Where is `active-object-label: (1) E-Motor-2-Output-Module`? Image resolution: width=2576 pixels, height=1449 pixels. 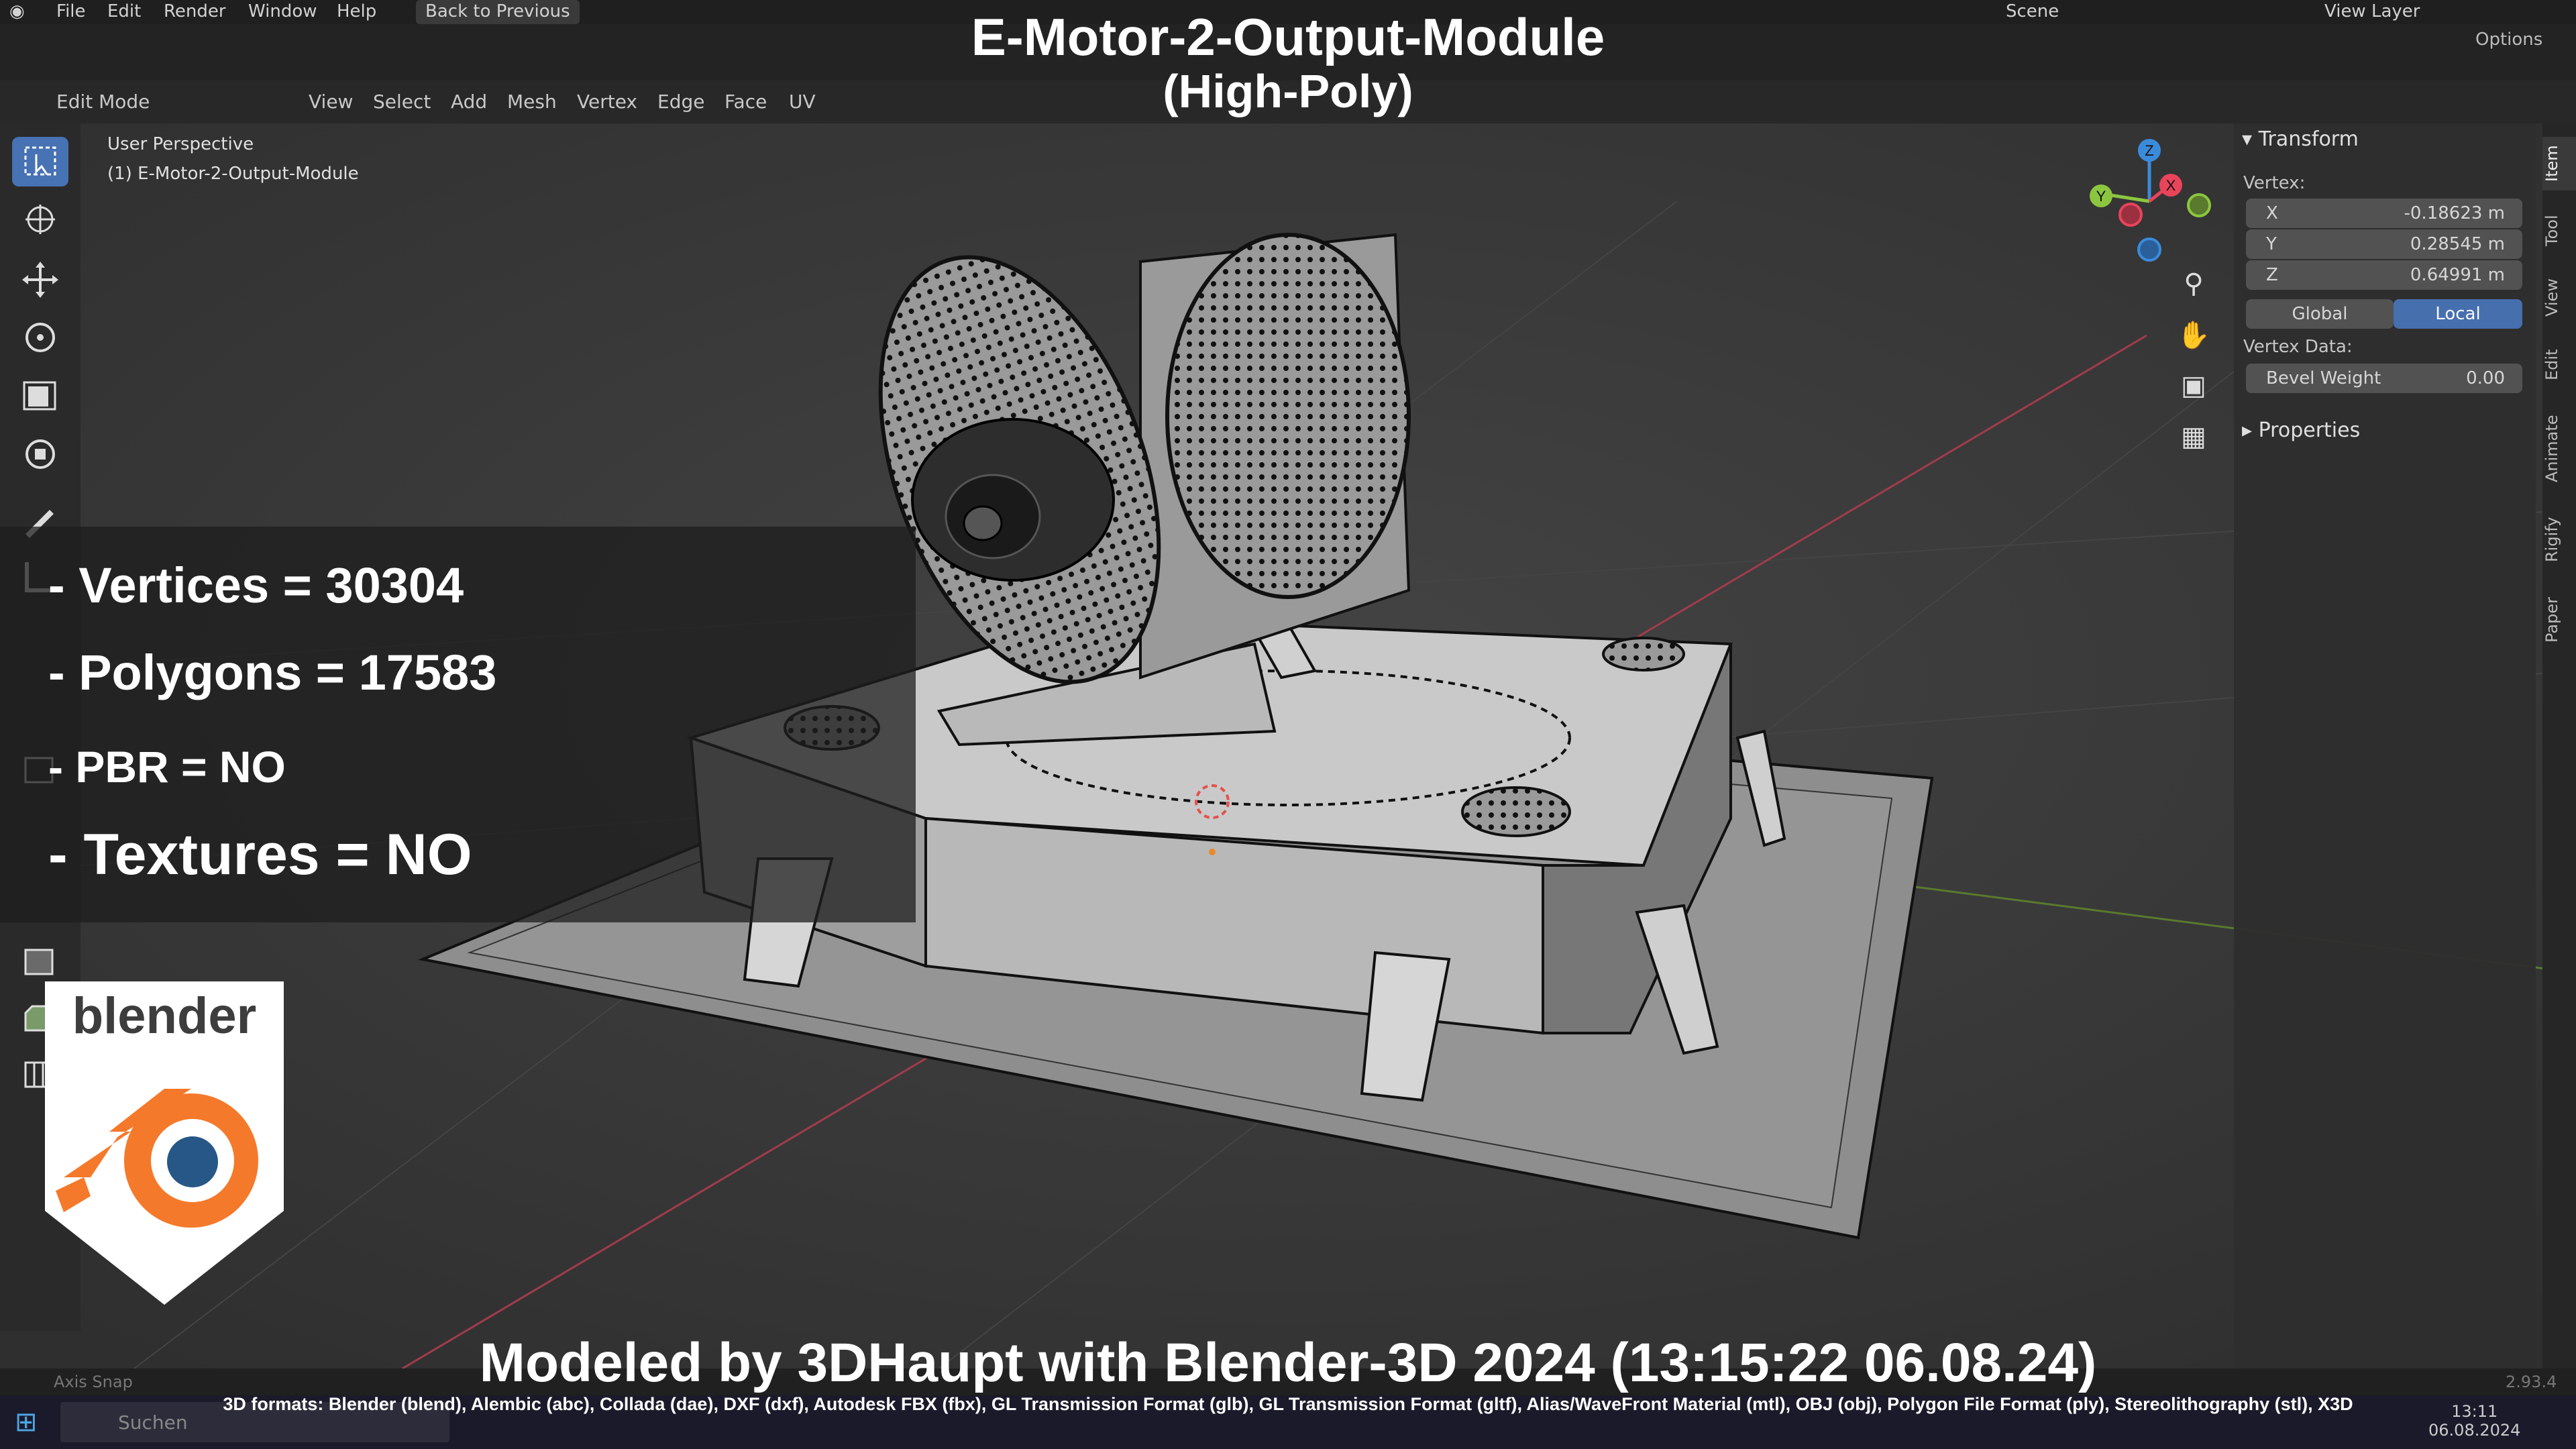 active-object-label: (1) E-Motor-2-Output-Module is located at coordinates (233, 174).